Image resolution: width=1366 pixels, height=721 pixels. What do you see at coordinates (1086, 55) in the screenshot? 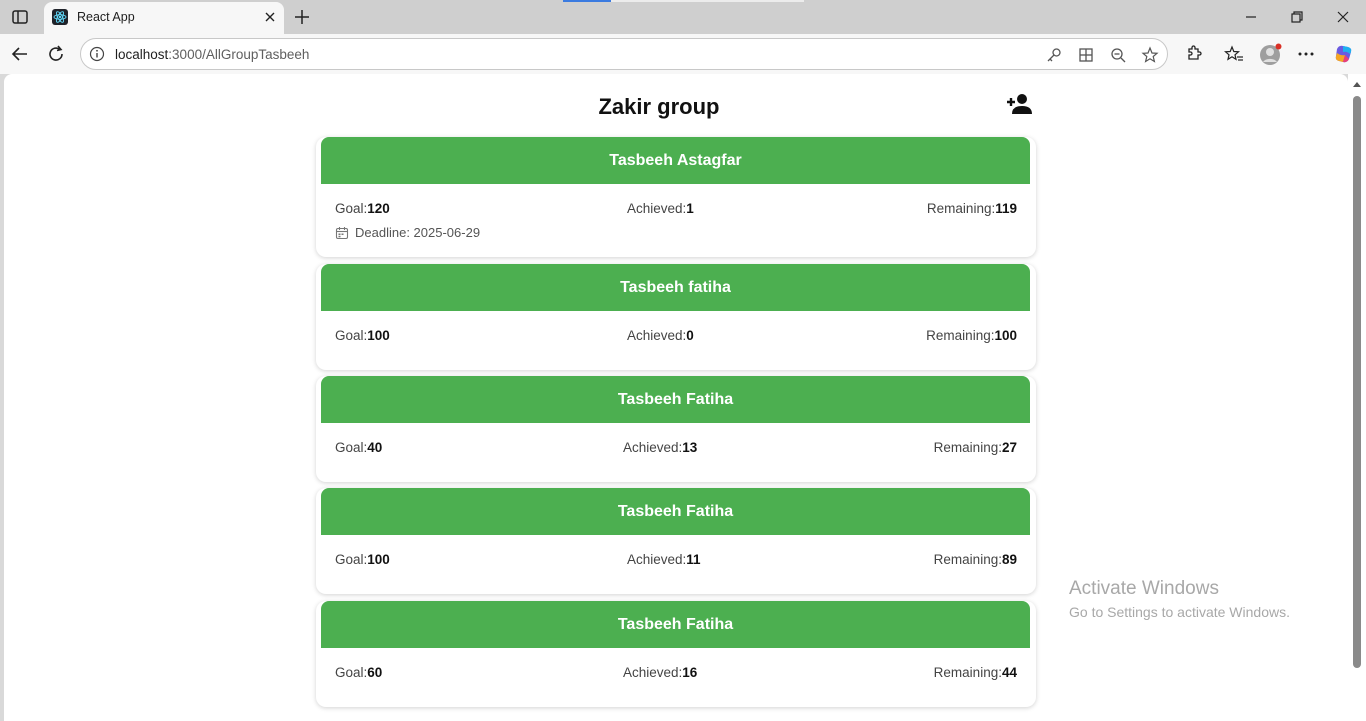
I see `app-available-icon` at bounding box center [1086, 55].